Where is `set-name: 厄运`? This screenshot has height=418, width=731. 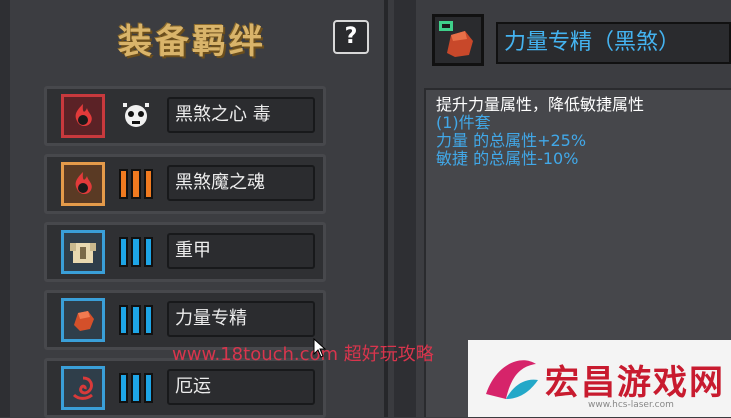 set-name: 厄运 is located at coordinates (241, 387).